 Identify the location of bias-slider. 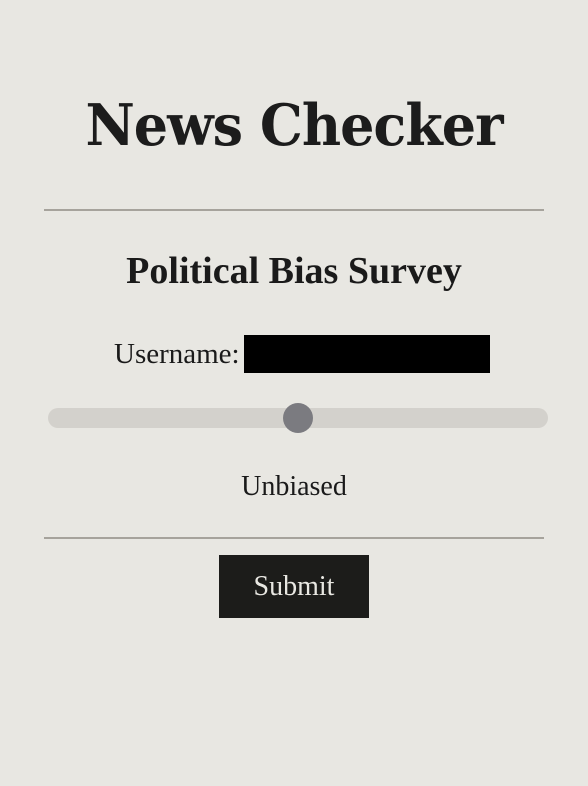
(298, 418).